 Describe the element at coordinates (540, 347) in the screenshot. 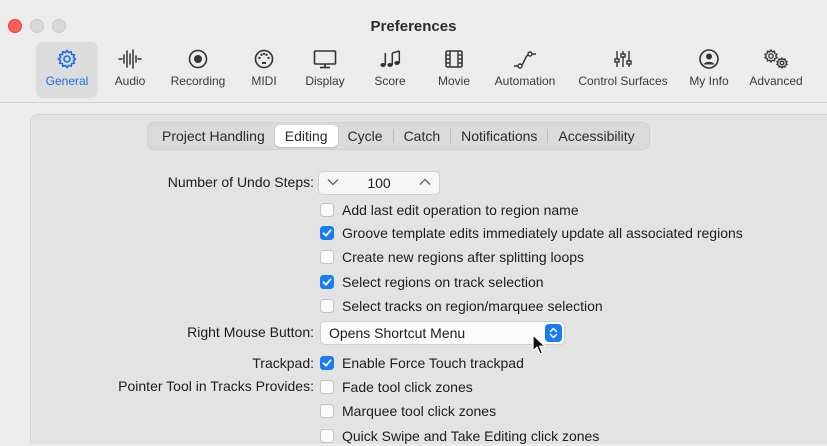

I see `mouse-cursor-icon` at that location.